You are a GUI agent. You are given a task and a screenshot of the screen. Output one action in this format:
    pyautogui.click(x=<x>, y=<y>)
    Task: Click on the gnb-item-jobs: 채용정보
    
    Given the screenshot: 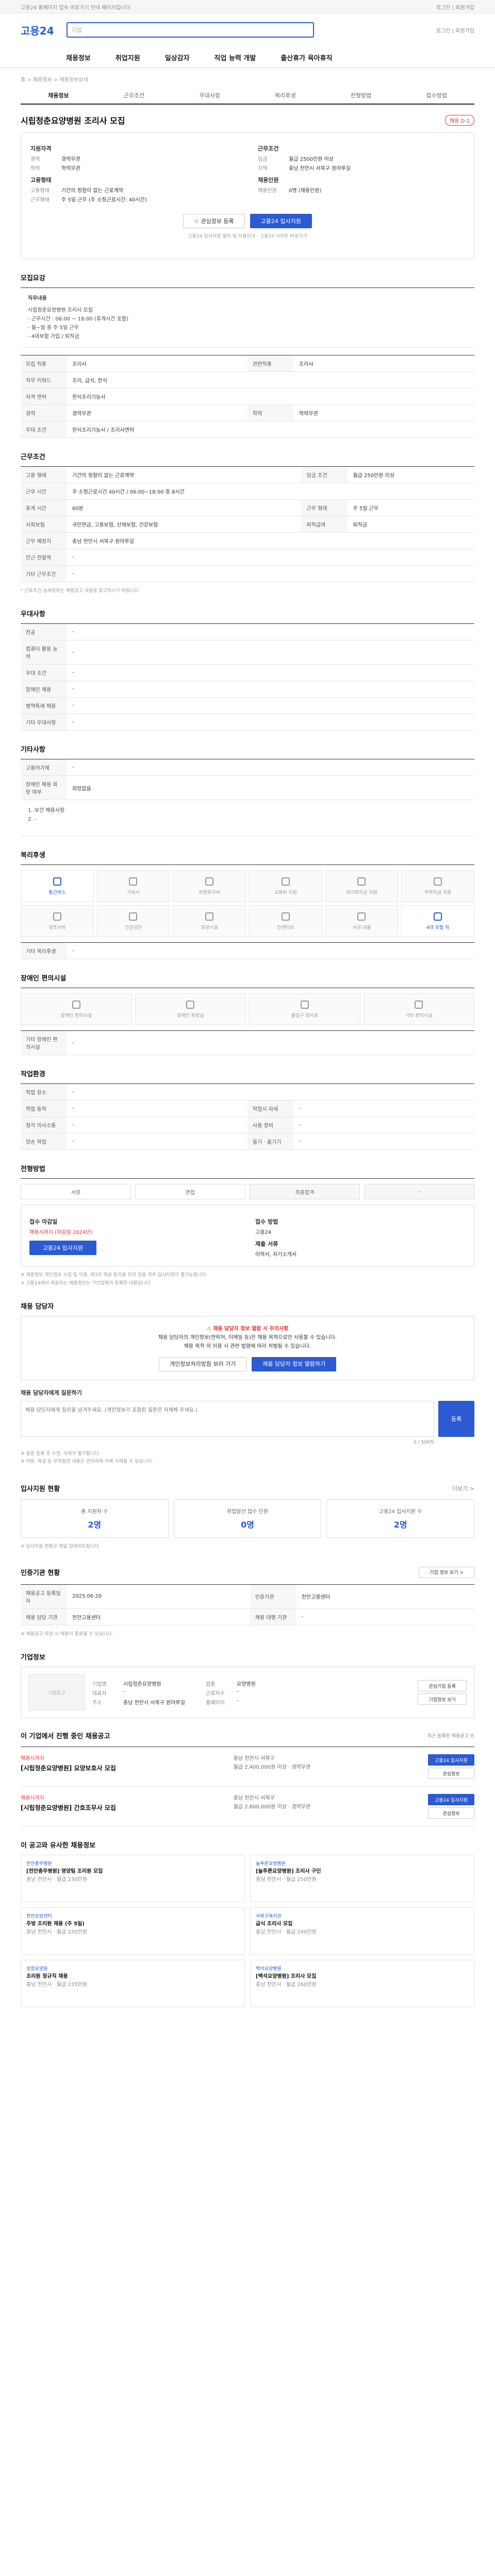 What is the action you would take?
    pyautogui.click(x=78, y=57)
    